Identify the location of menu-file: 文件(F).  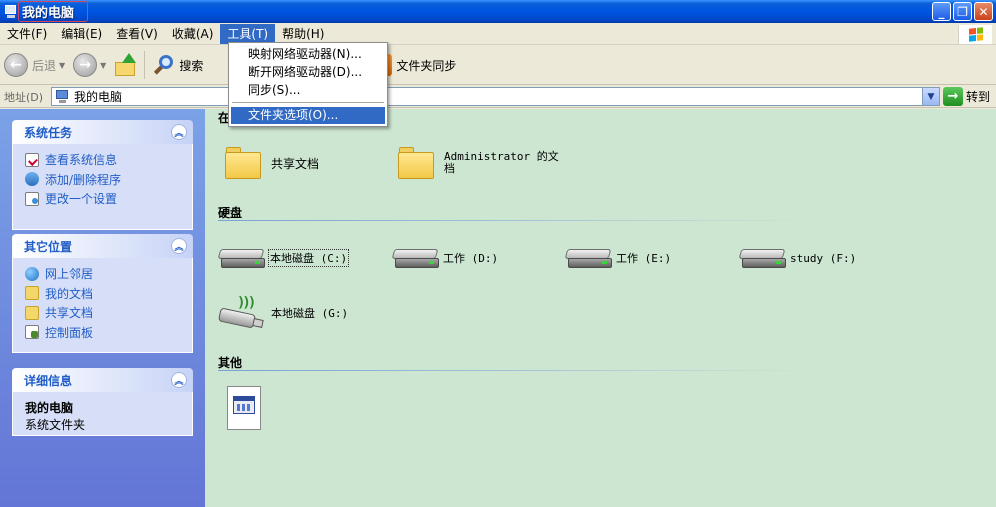
(27, 34).